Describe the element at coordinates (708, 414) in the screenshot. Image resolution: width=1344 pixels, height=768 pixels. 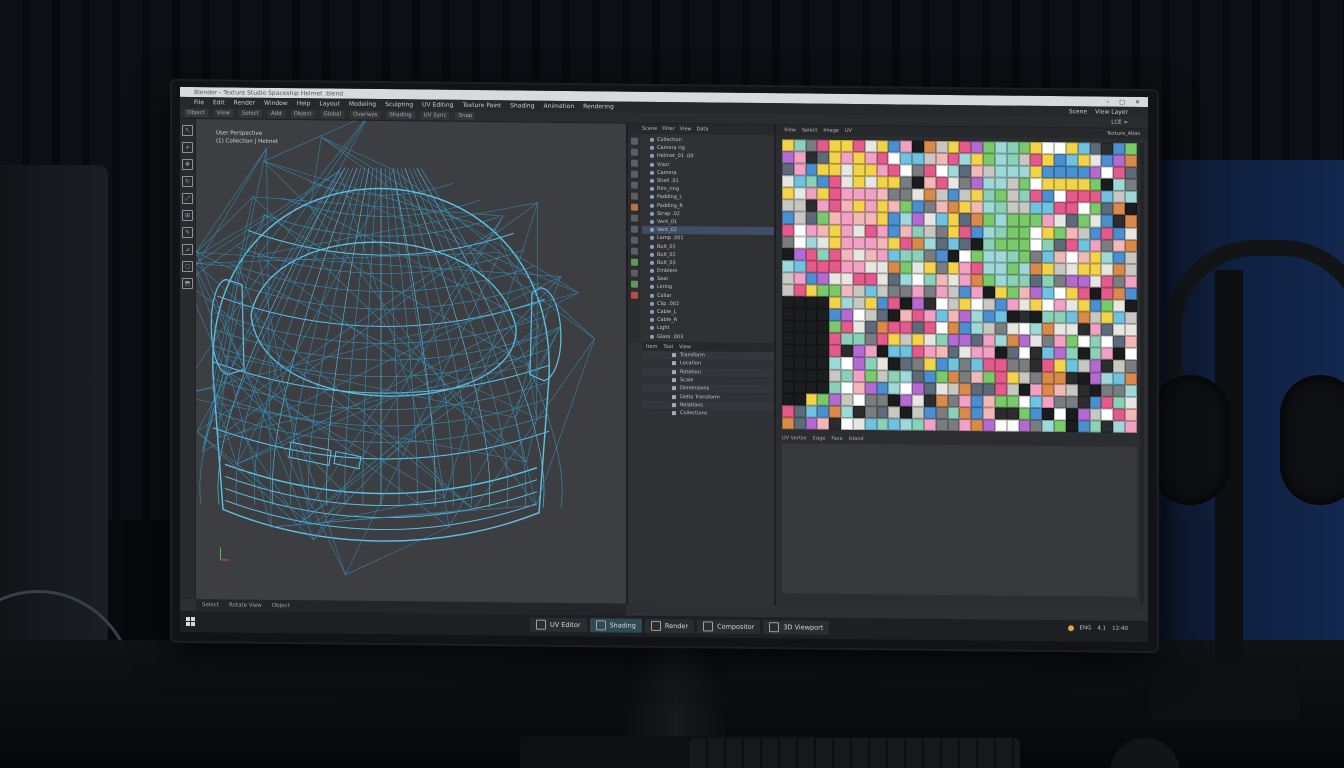
I see `properties-row: Collections` at that location.